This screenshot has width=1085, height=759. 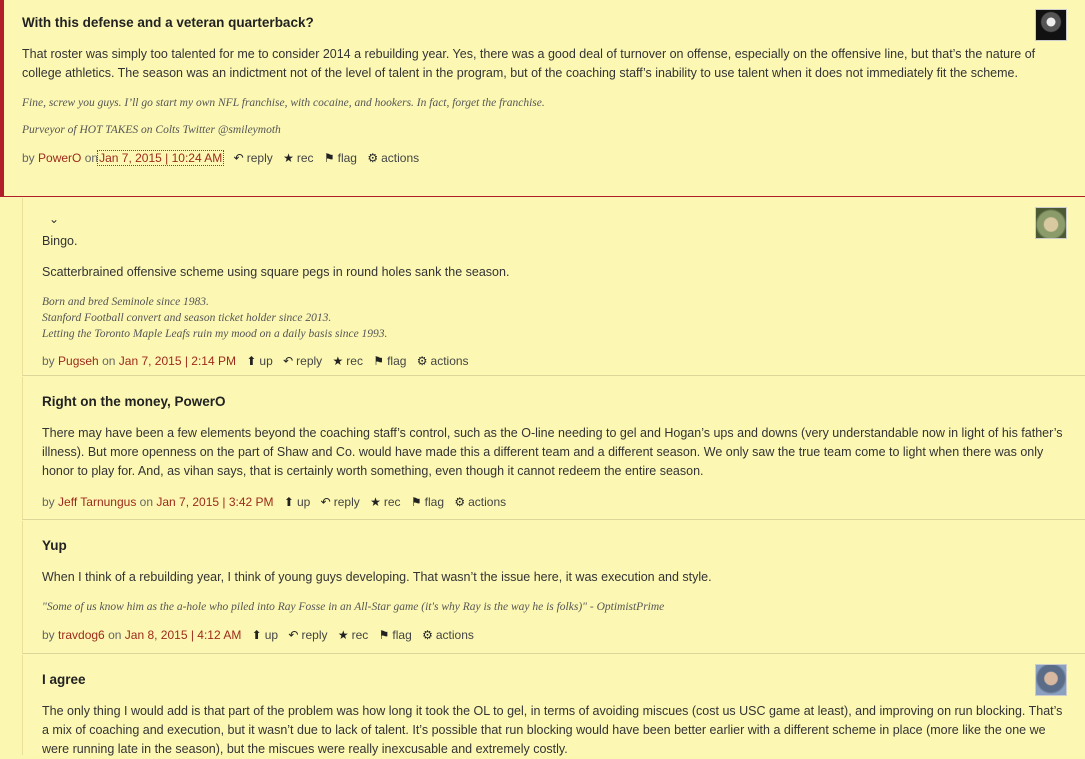 I want to click on author-link: Pugseh, so click(x=78, y=361).